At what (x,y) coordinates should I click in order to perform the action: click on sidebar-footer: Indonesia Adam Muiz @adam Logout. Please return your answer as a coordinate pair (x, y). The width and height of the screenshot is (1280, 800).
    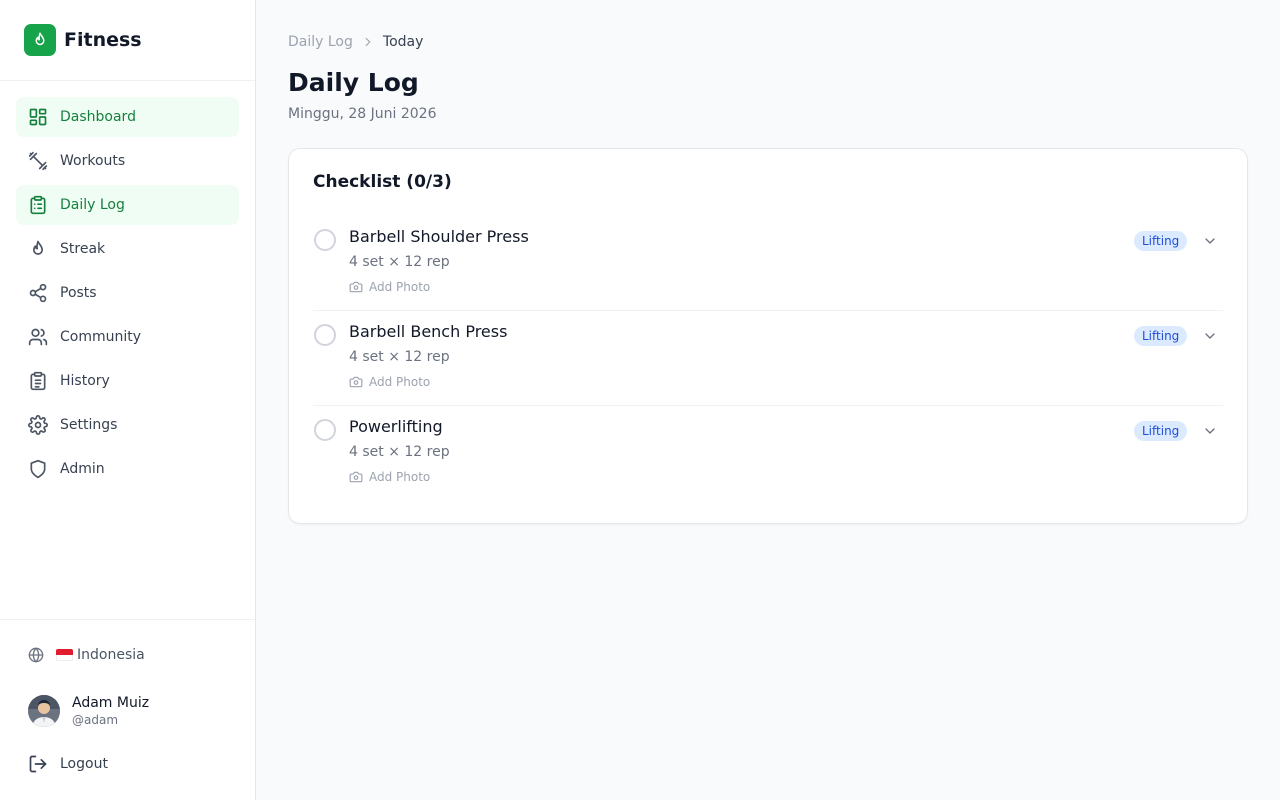
    Looking at the image, I should click on (127, 709).